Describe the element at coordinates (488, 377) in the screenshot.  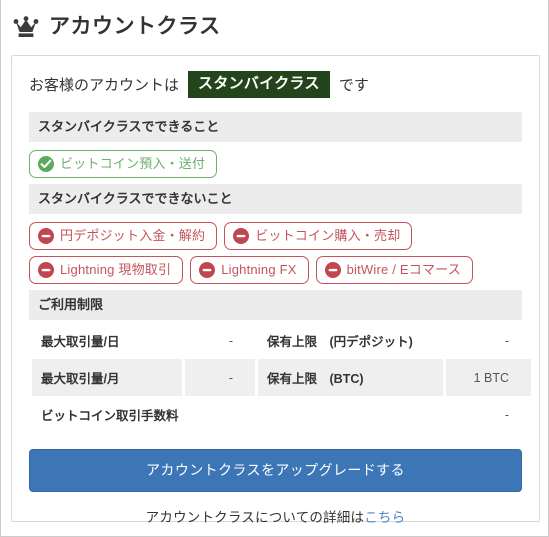
I see `limit-value-max-balance-btc: 1 BTC` at that location.